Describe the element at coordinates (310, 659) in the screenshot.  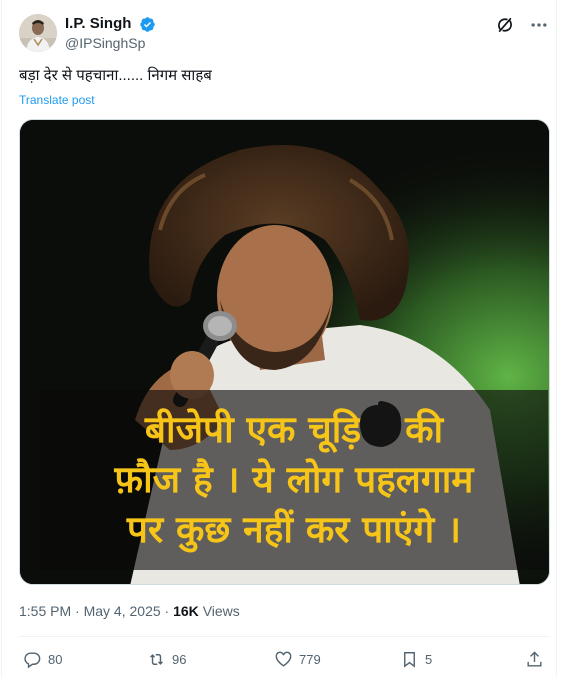
I see `like-count: 779` at that location.